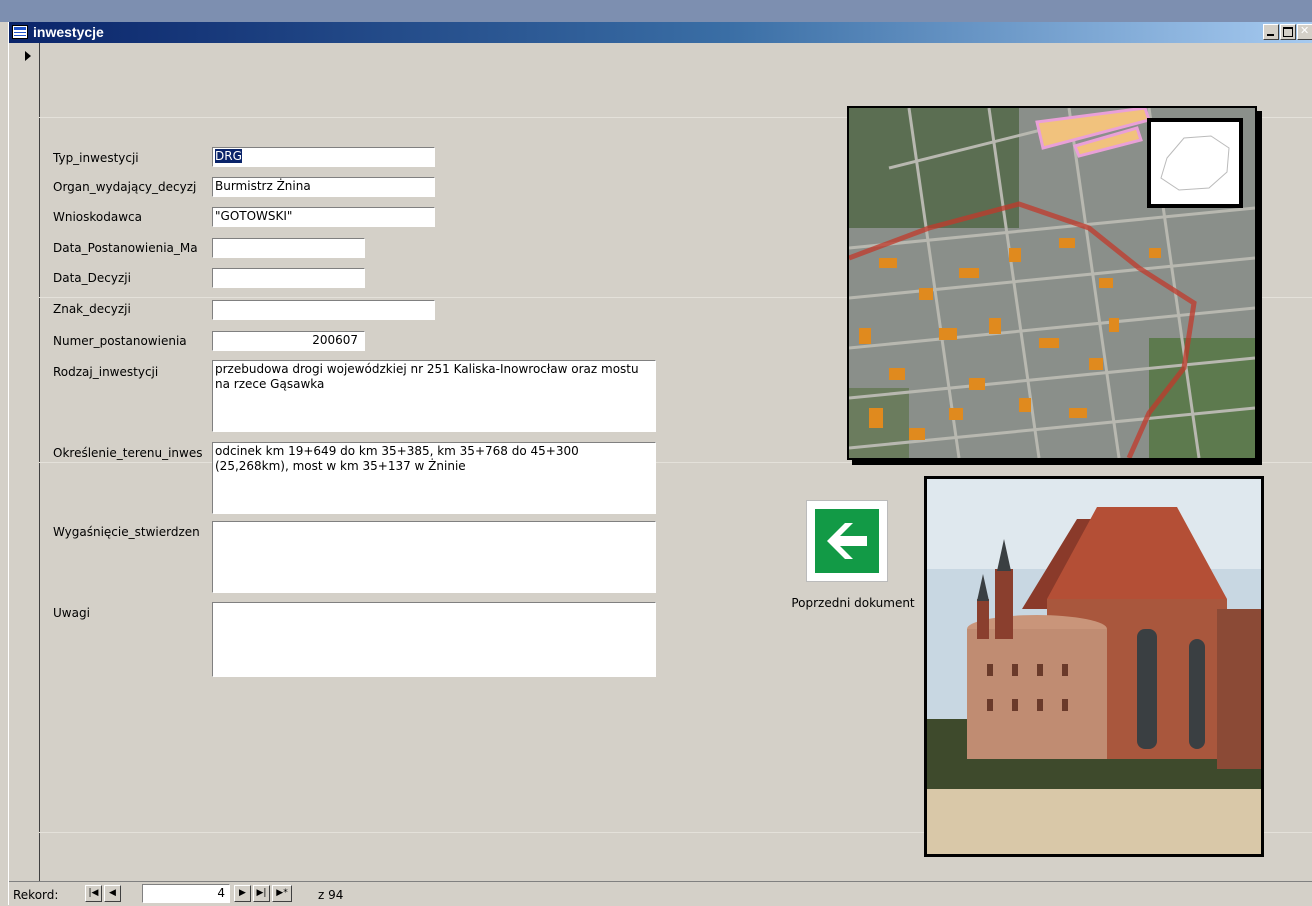 This screenshot has width=1312, height=906. I want to click on label-data-decyzji: Data_Decyzji, so click(92, 278).